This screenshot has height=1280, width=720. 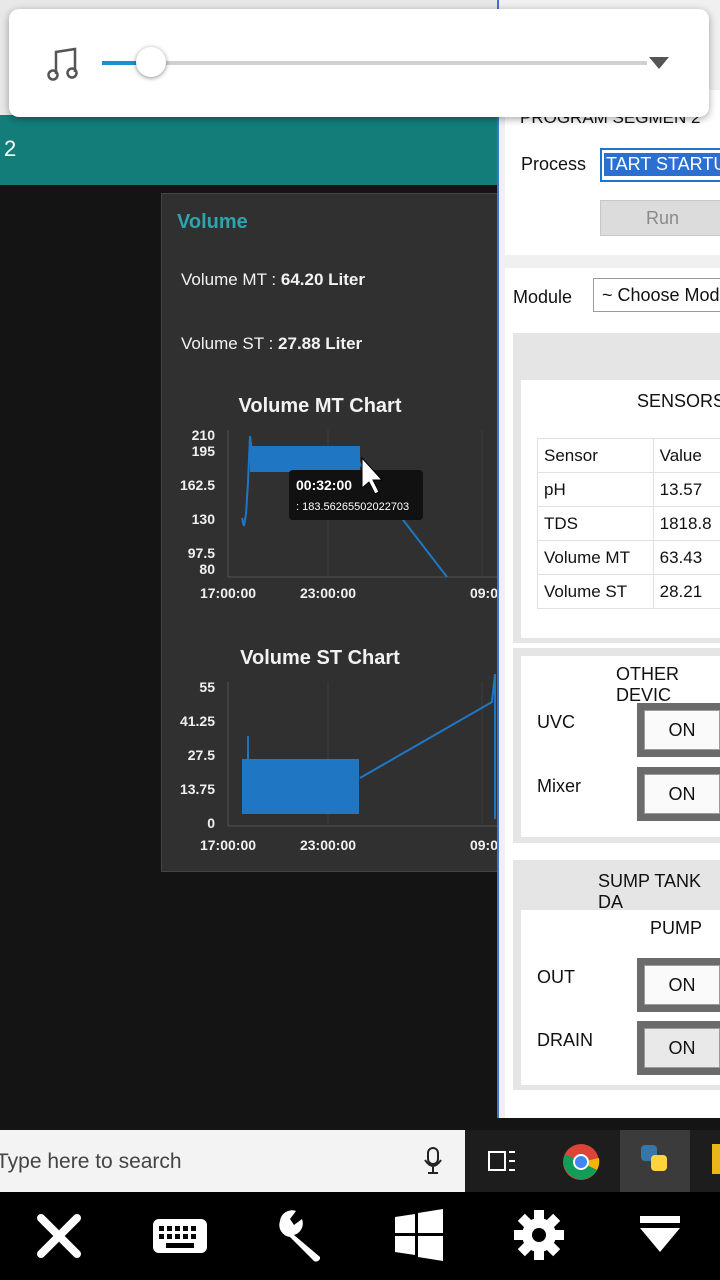 What do you see at coordinates (595, 557) in the screenshot?
I see `sensor-name: Volume MT` at bounding box center [595, 557].